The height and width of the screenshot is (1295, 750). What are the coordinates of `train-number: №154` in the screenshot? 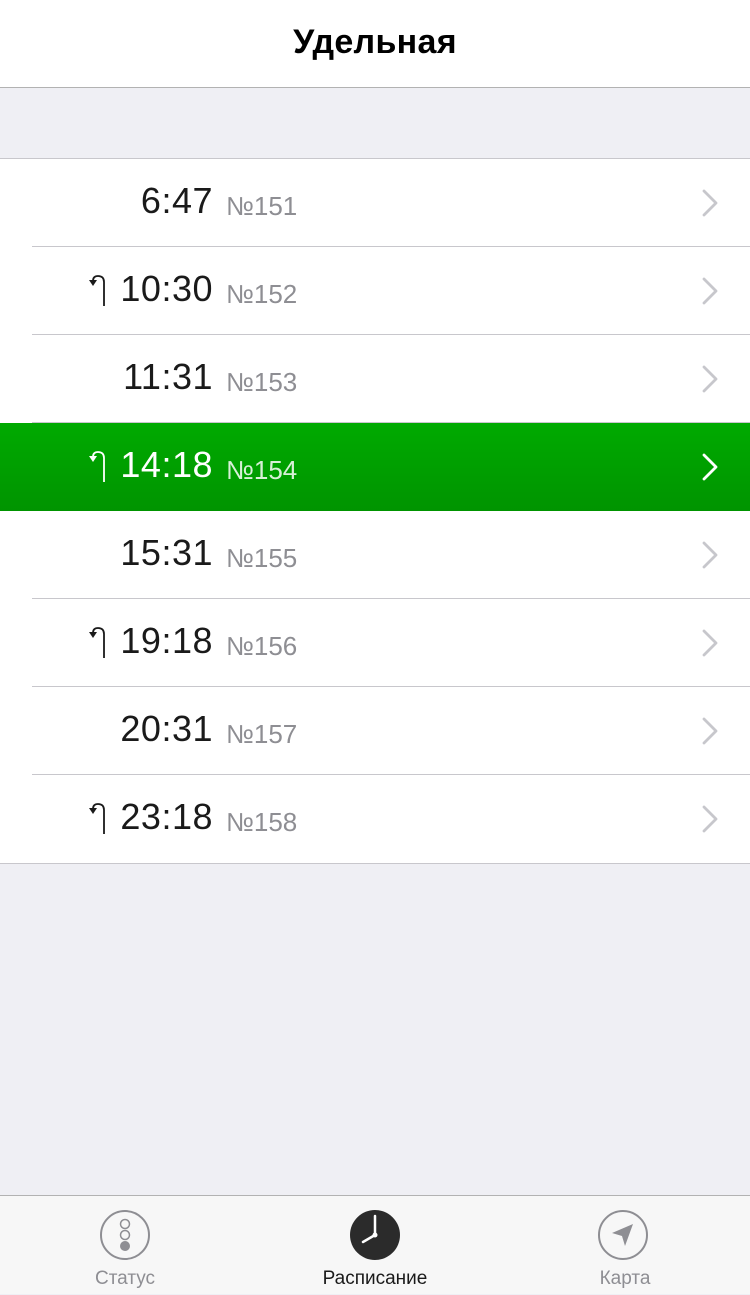 It's located at (262, 470).